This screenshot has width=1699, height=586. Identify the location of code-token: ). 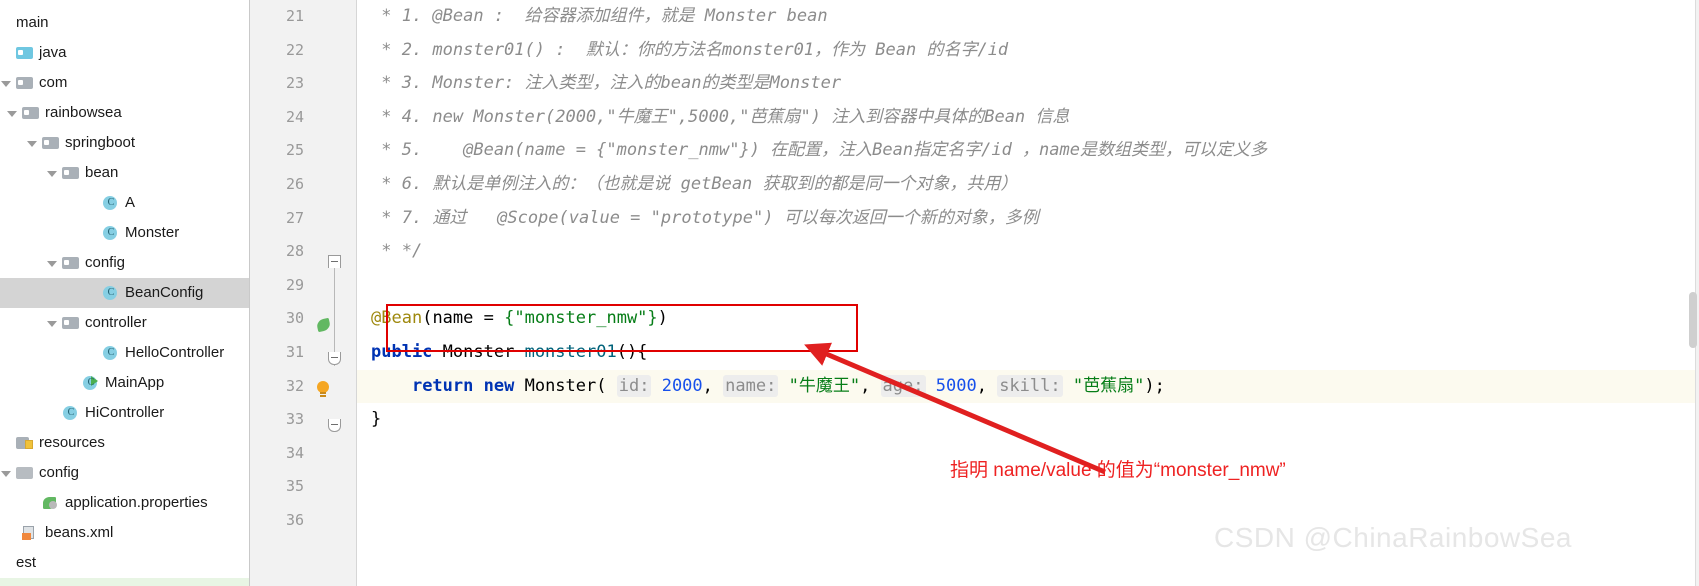
(662, 318).